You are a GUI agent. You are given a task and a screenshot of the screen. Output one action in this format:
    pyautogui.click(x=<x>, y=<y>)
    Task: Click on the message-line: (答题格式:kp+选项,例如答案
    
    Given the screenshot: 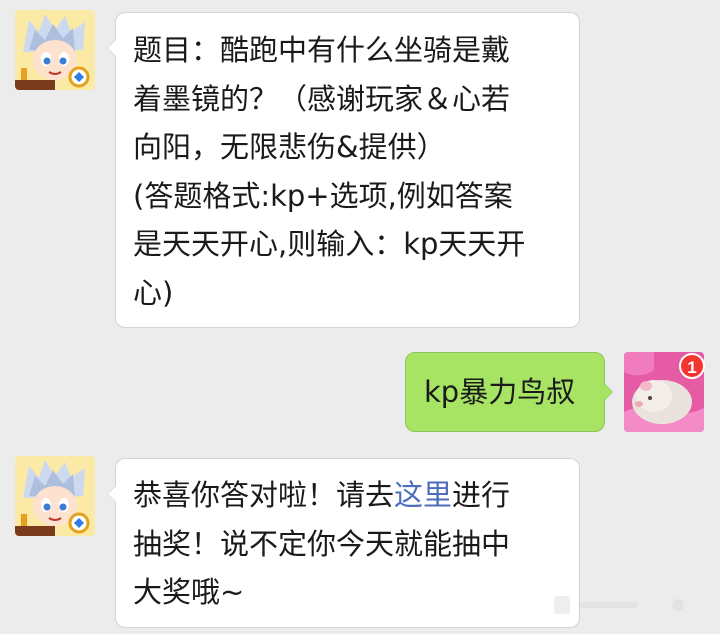 What is the action you would take?
    pyautogui.click(x=323, y=195)
    